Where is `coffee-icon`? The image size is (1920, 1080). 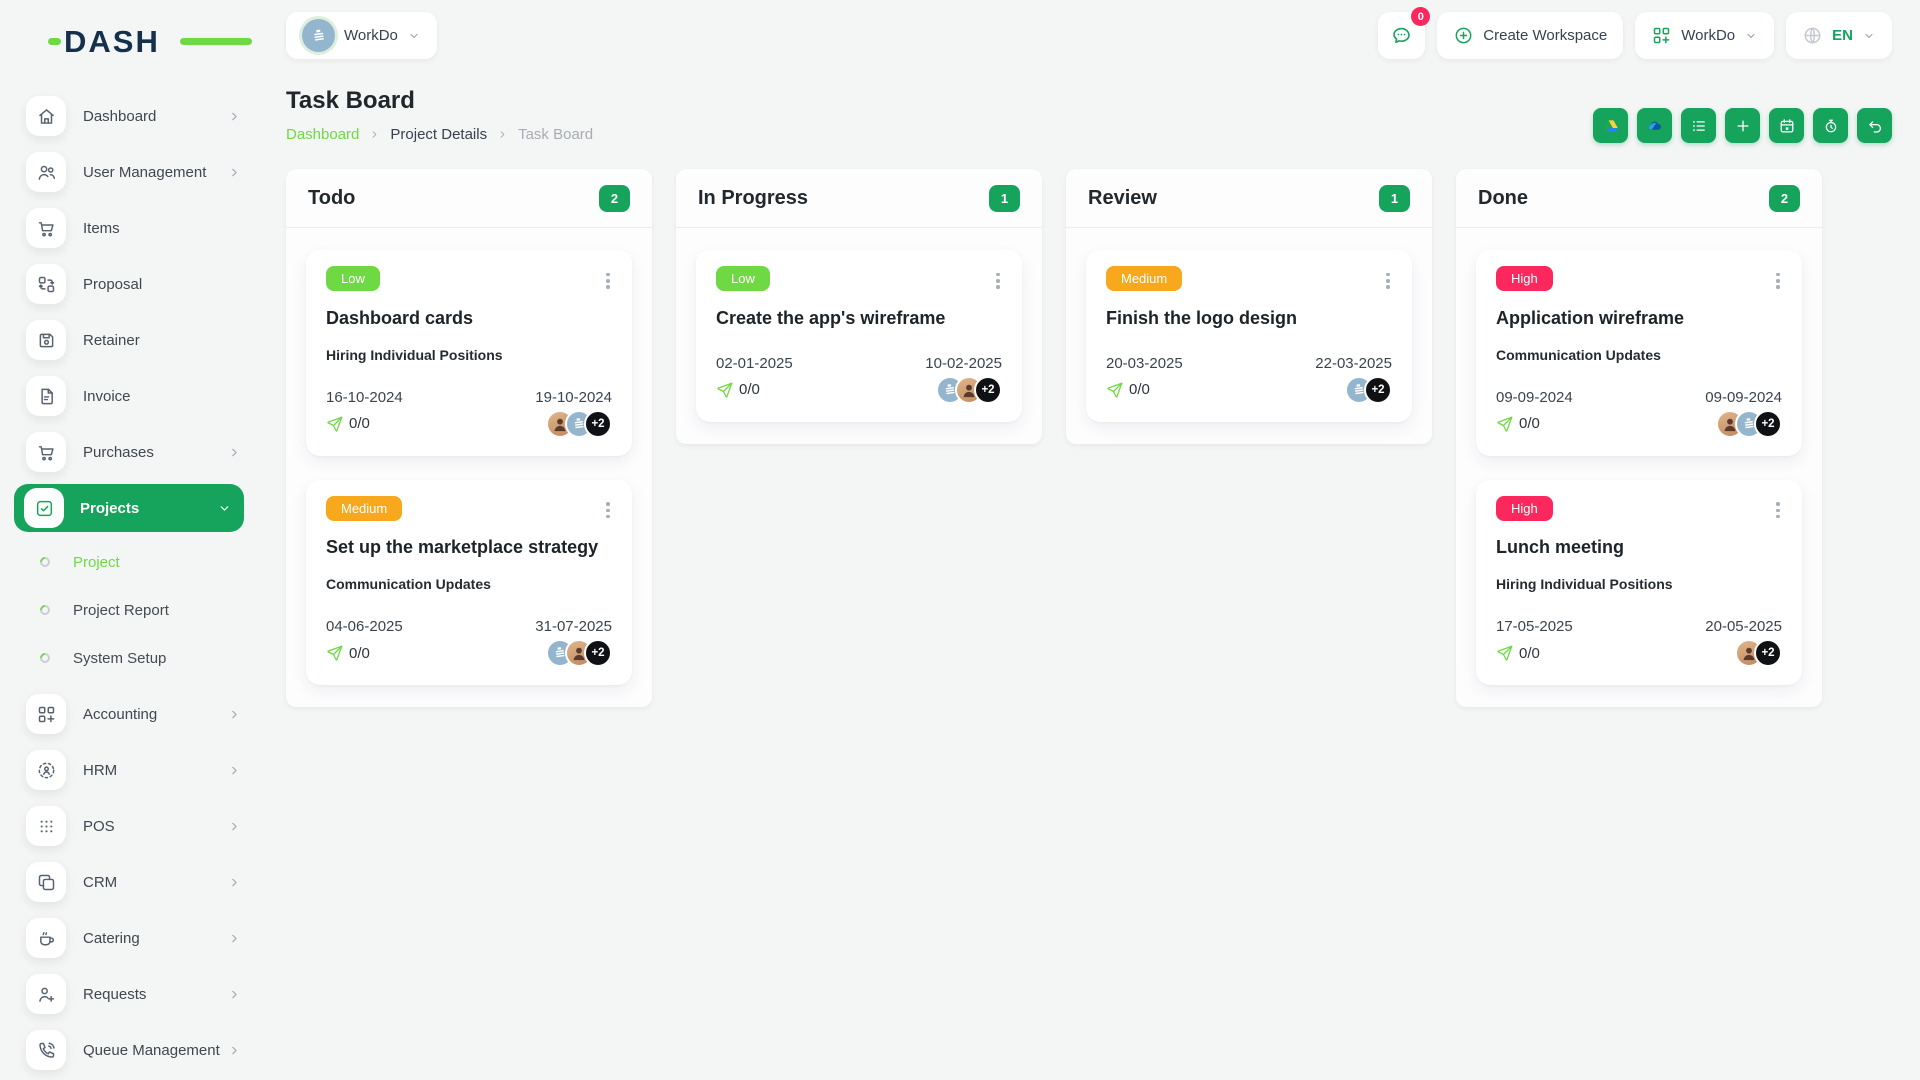 coffee-icon is located at coordinates (46, 938).